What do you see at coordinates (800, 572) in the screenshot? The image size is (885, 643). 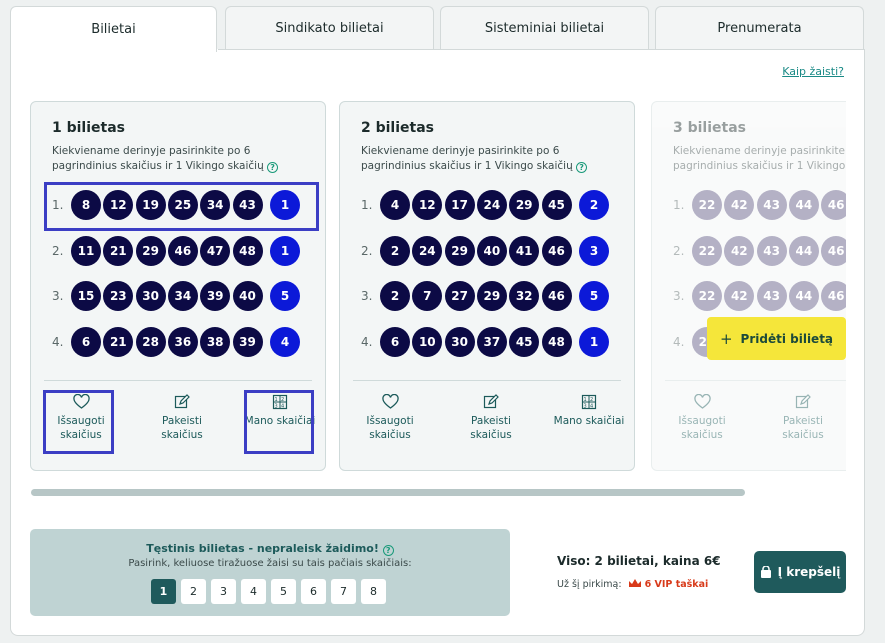 I see `add-to-cart-button: Į krepšelį` at bounding box center [800, 572].